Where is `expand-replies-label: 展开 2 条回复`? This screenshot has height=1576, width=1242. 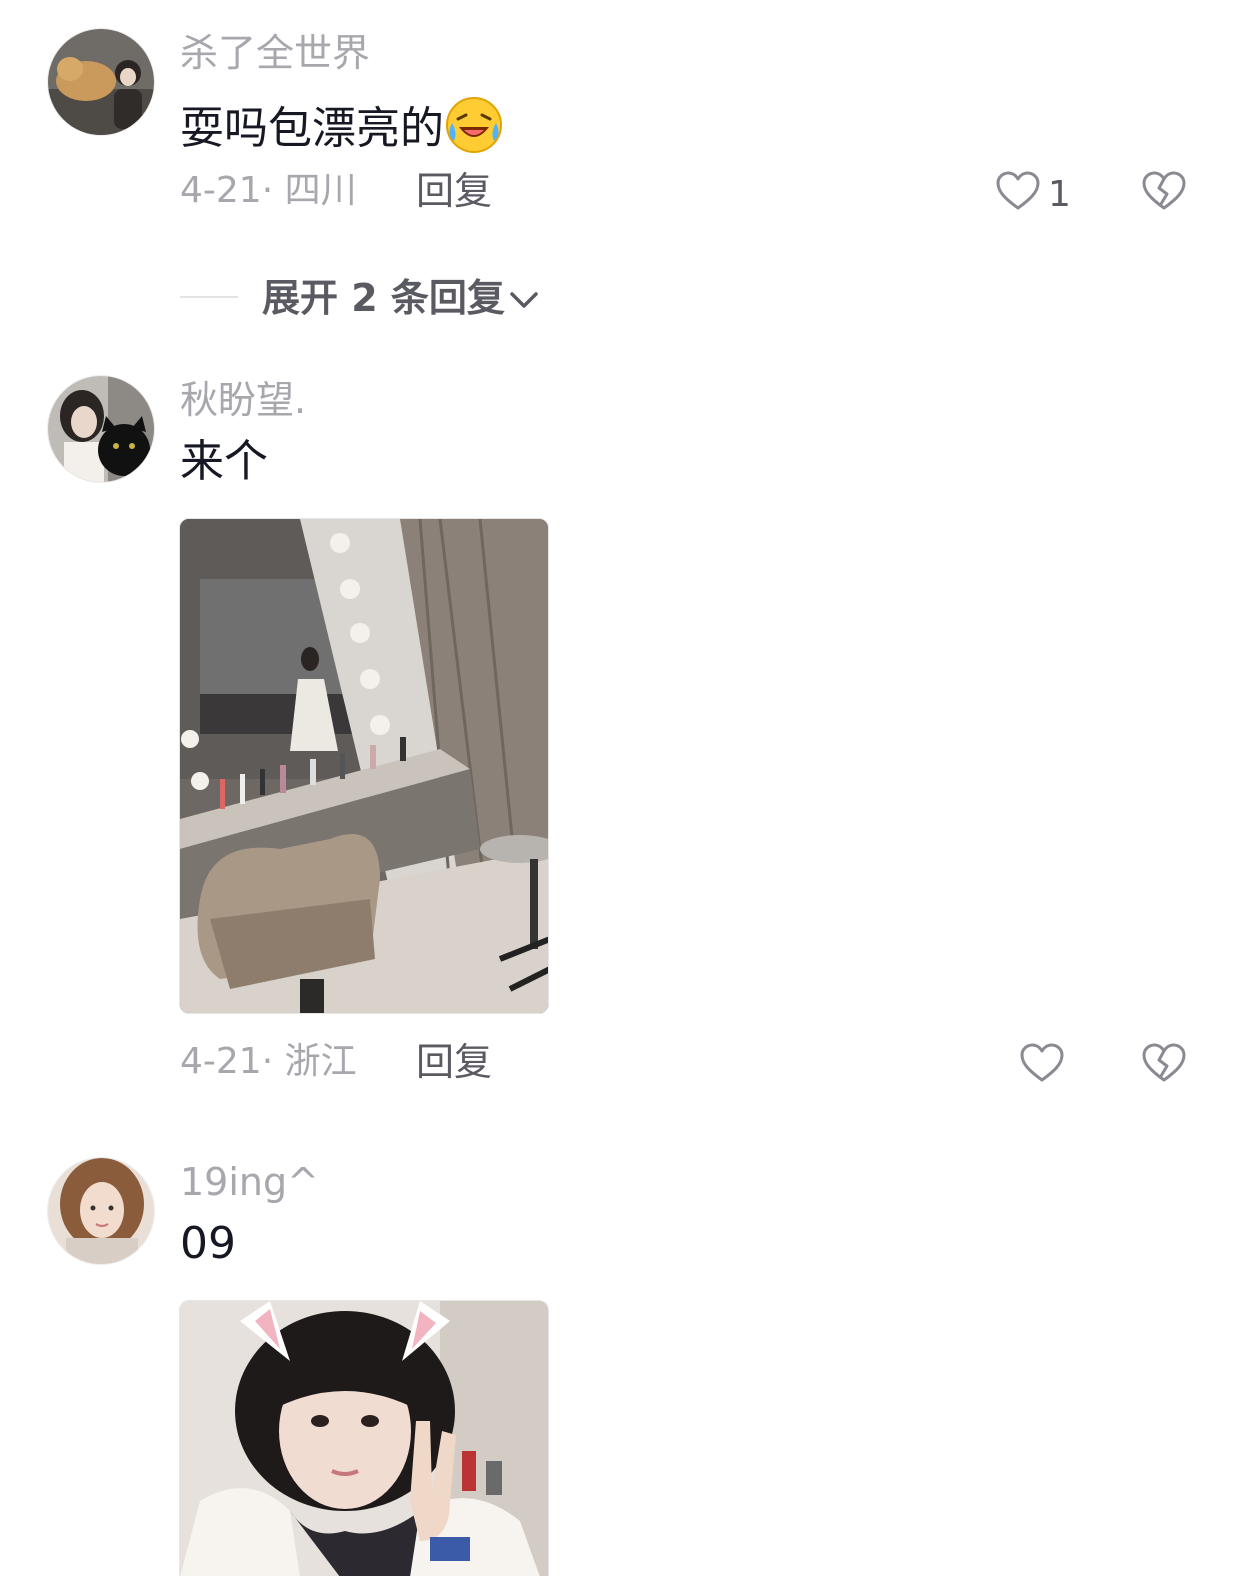 expand-replies-label: 展开 2 条回复 is located at coordinates (383, 298).